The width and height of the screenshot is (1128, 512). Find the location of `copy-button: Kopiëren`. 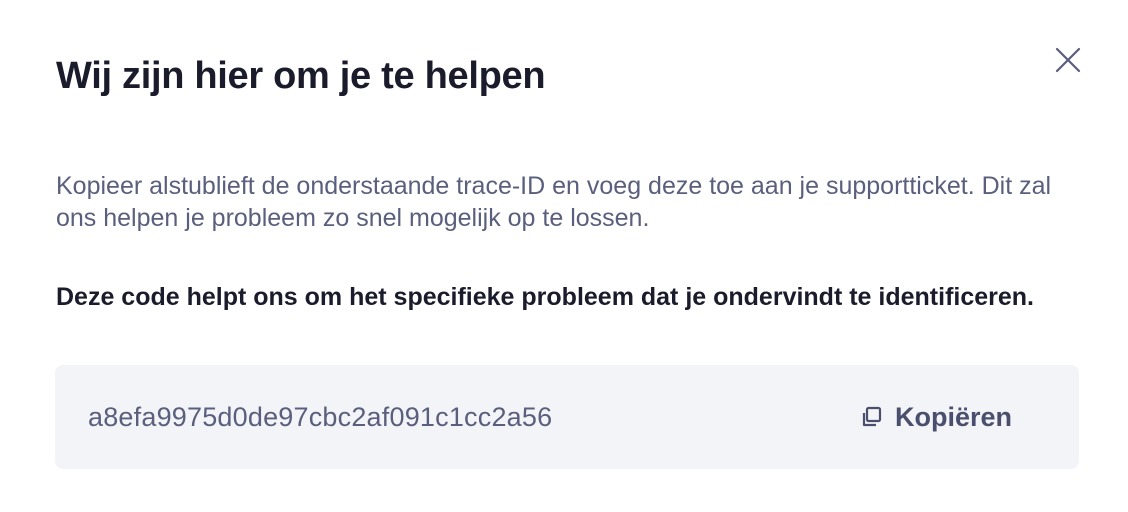

copy-button: Kopiëren is located at coordinates (936, 417).